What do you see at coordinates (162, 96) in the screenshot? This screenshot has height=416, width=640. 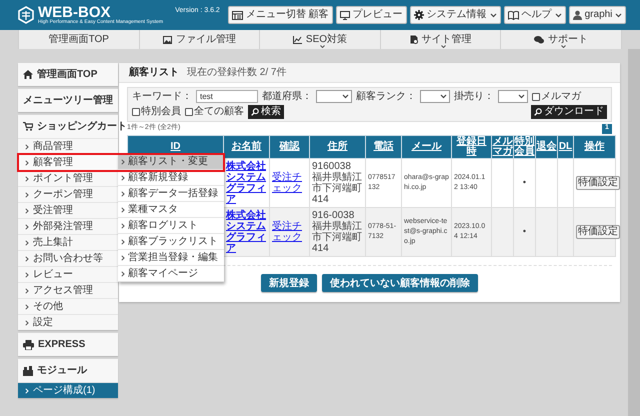 I see `filter-label: キーワード：` at bounding box center [162, 96].